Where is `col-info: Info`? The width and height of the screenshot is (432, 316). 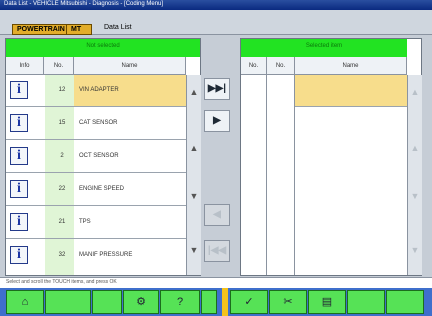 col-info: Info is located at coordinates (25, 66).